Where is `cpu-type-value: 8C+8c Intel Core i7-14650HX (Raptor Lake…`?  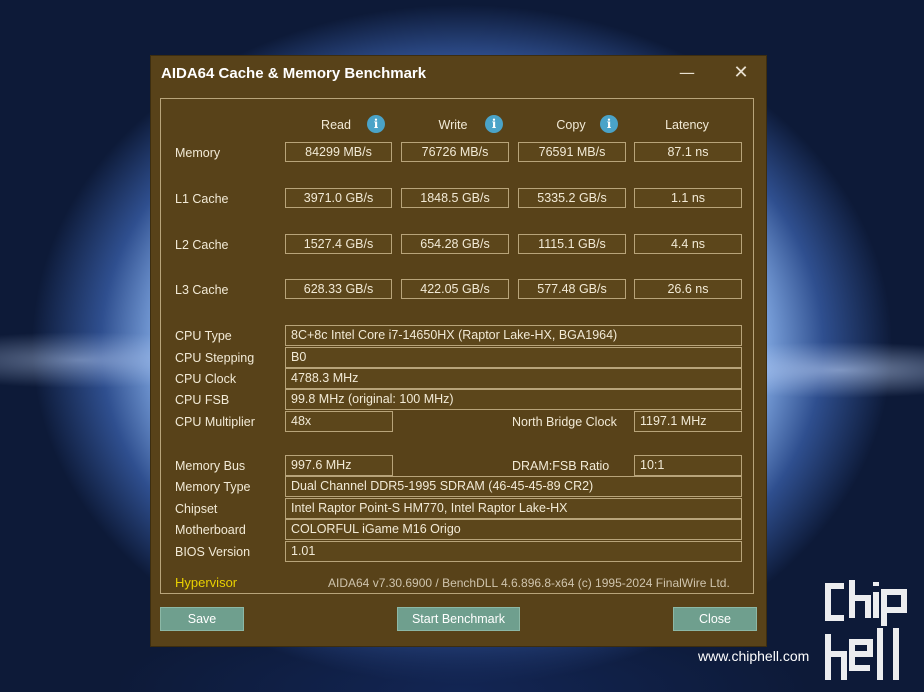 cpu-type-value: 8C+8c Intel Core i7-14650HX (Raptor Lake… is located at coordinates (513, 335).